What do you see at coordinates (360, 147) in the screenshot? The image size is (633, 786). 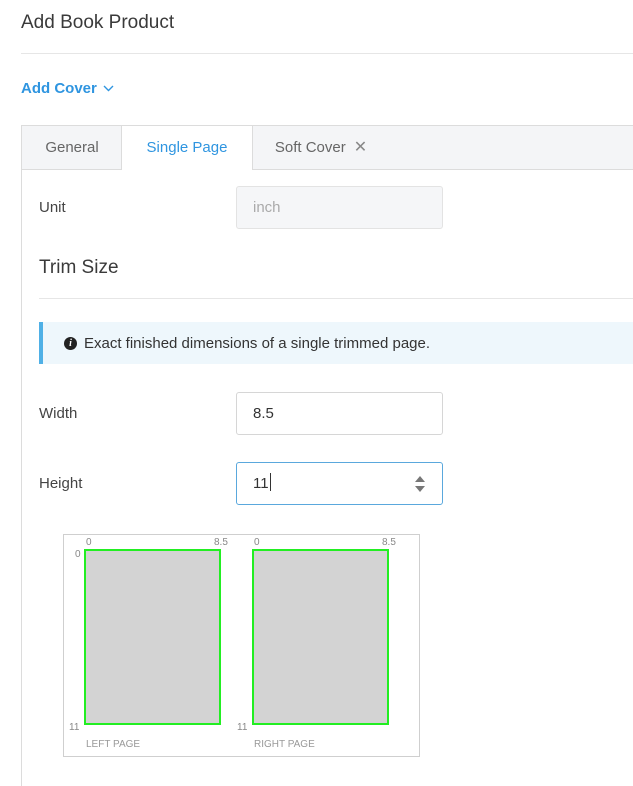 I see `close-icon: ✕` at bounding box center [360, 147].